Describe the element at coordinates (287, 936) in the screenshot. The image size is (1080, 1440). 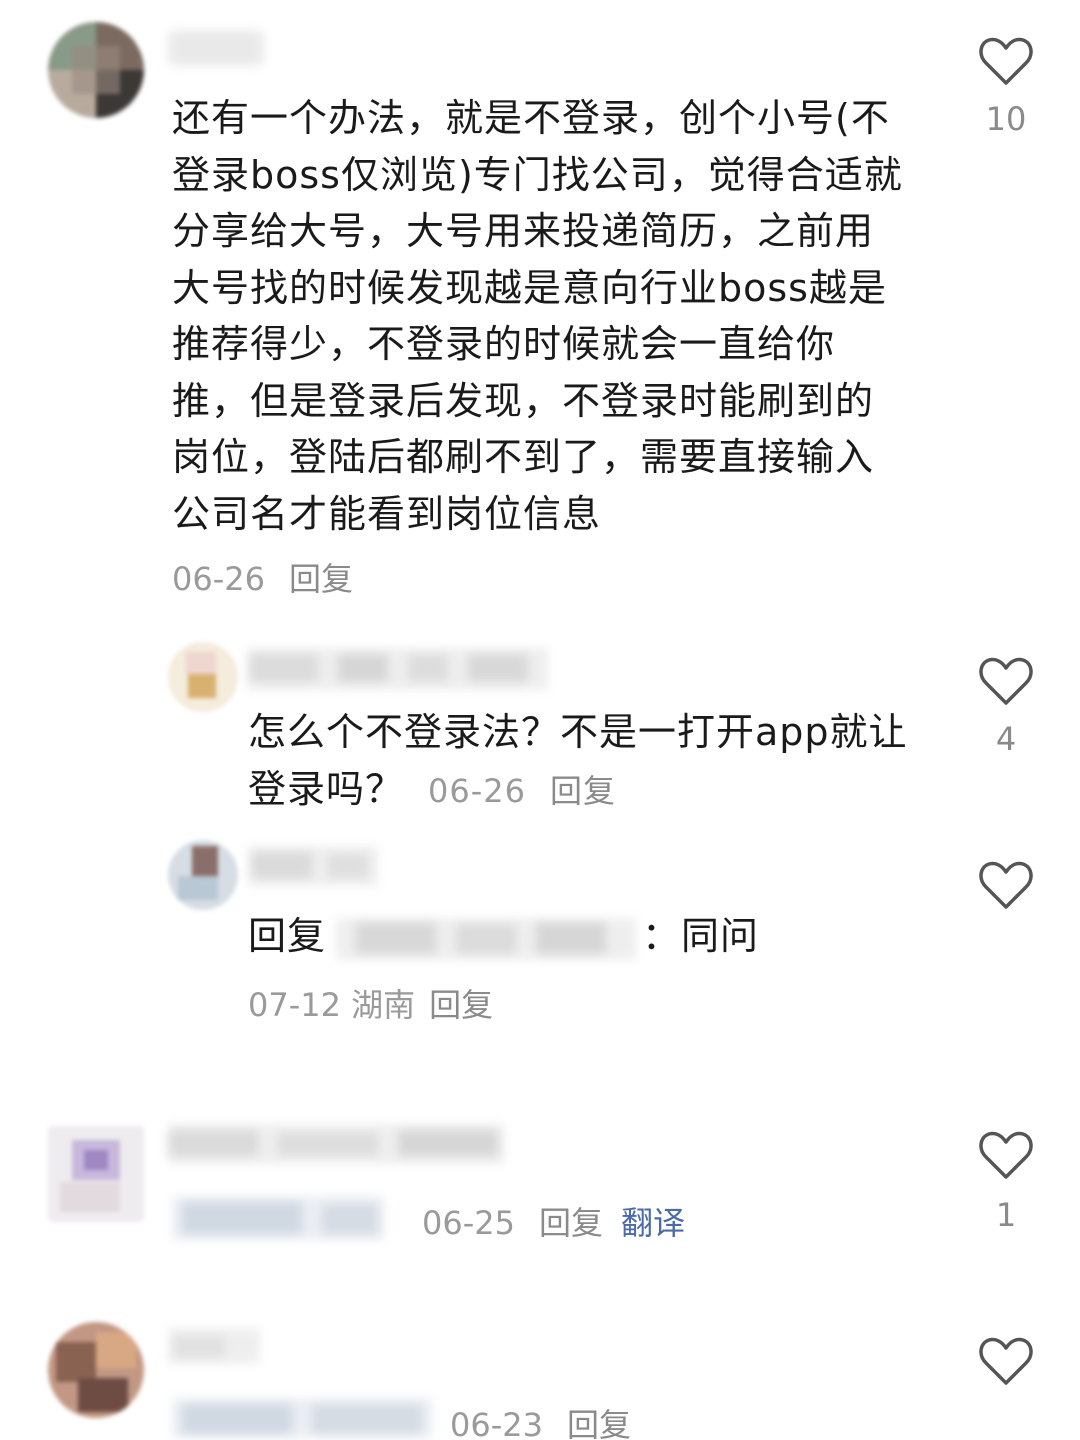
I see `reply-prefix: 回复` at that location.